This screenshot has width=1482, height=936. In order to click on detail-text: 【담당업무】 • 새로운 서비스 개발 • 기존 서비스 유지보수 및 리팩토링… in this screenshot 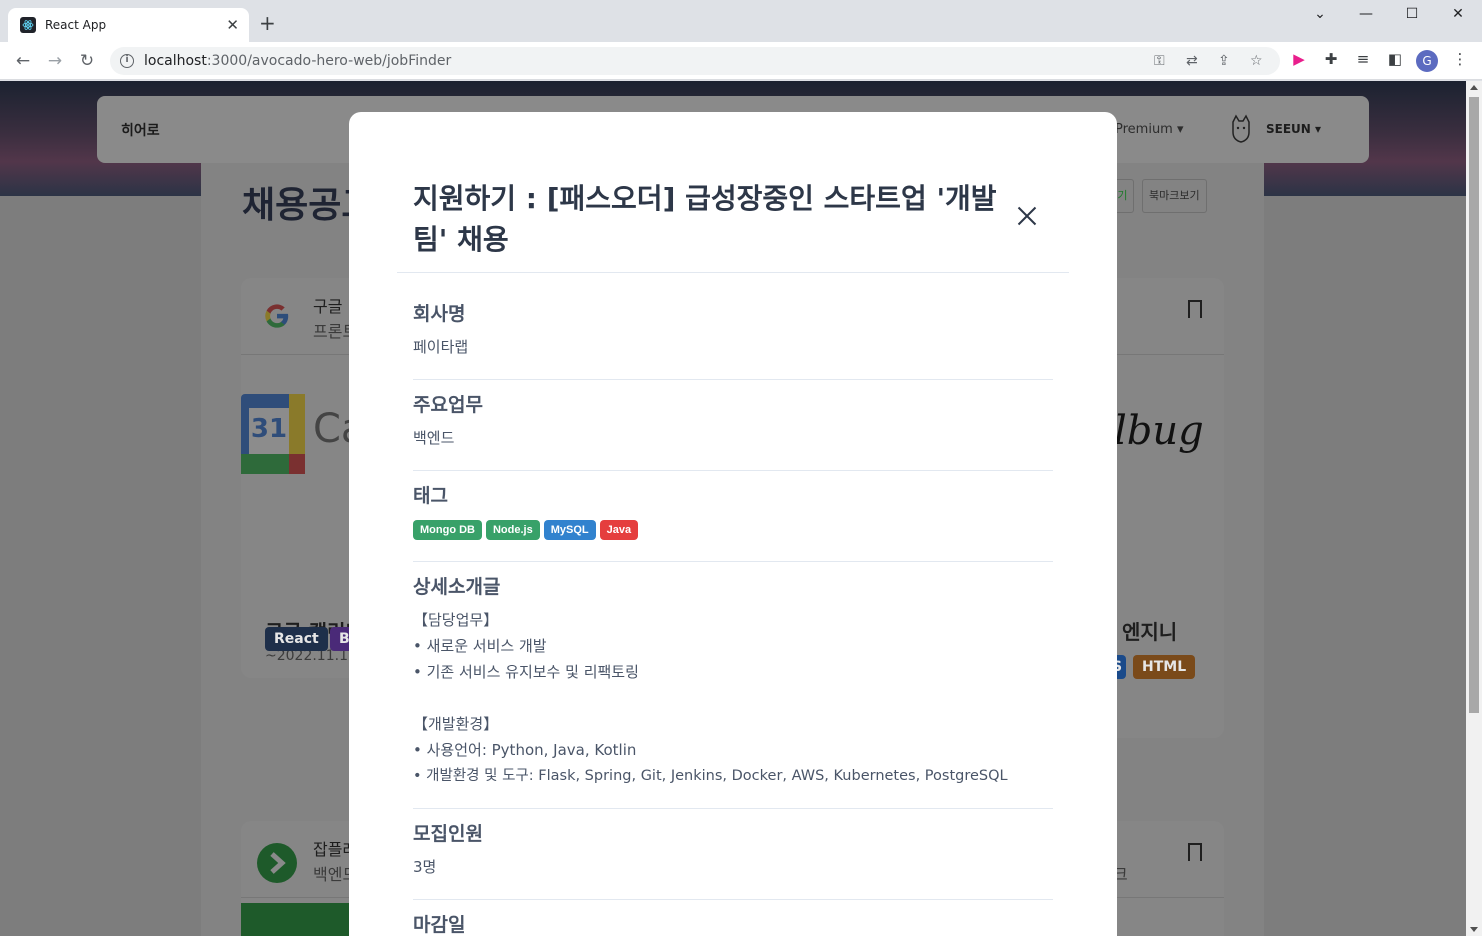, I will do `click(733, 698)`.